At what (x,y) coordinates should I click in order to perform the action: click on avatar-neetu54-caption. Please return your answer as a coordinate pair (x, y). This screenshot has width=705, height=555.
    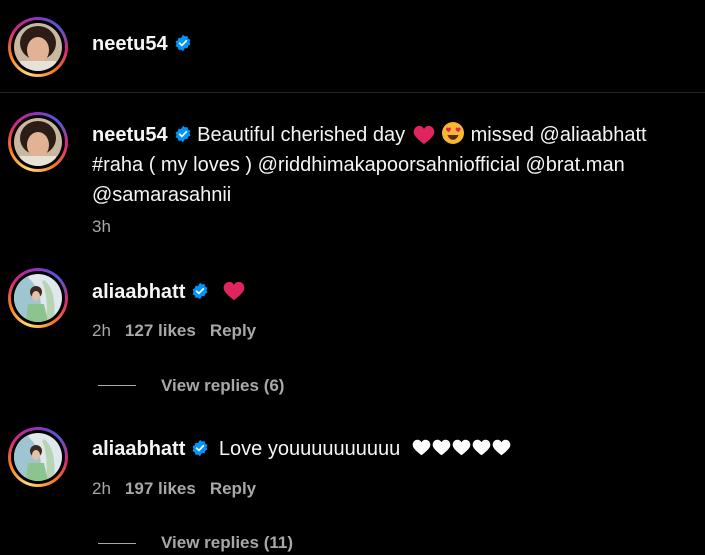
    Looking at the image, I should click on (38, 142).